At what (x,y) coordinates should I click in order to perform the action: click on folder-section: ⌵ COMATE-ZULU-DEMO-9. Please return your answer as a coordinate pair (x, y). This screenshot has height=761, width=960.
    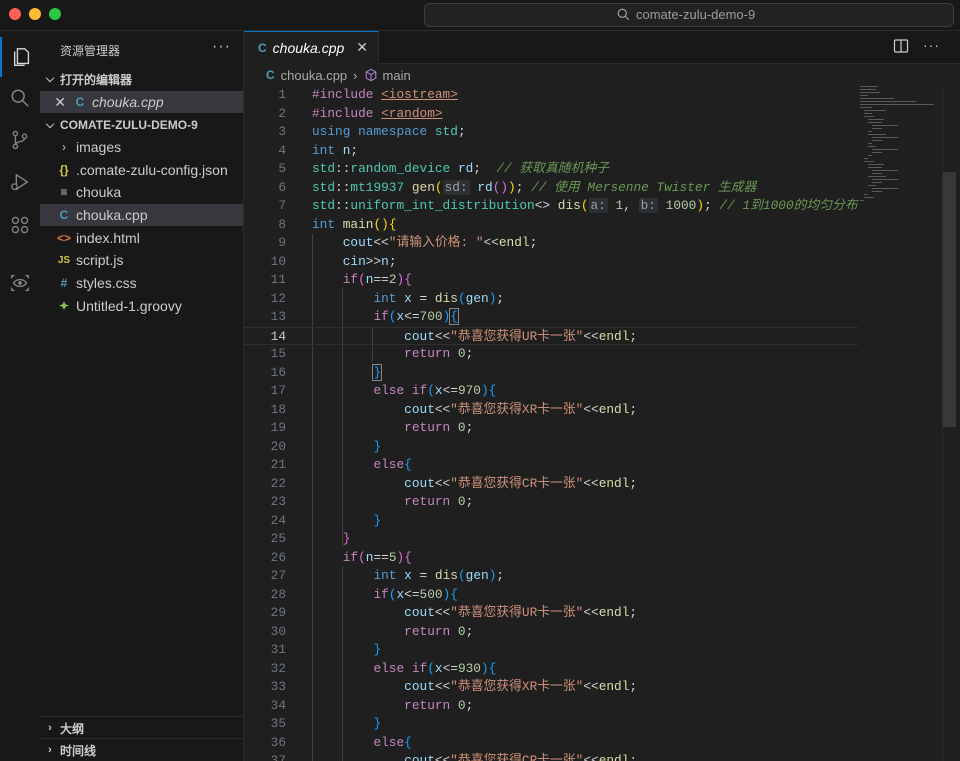
    Looking at the image, I should click on (141, 125).